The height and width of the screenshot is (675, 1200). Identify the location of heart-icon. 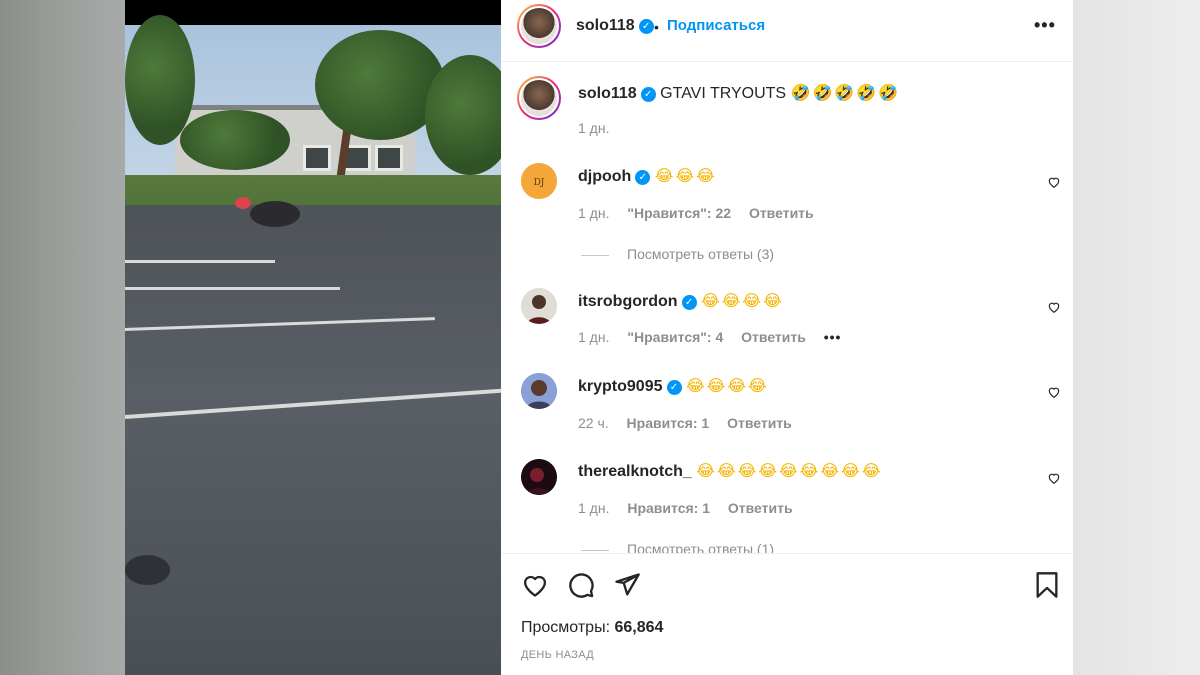
(535, 585).